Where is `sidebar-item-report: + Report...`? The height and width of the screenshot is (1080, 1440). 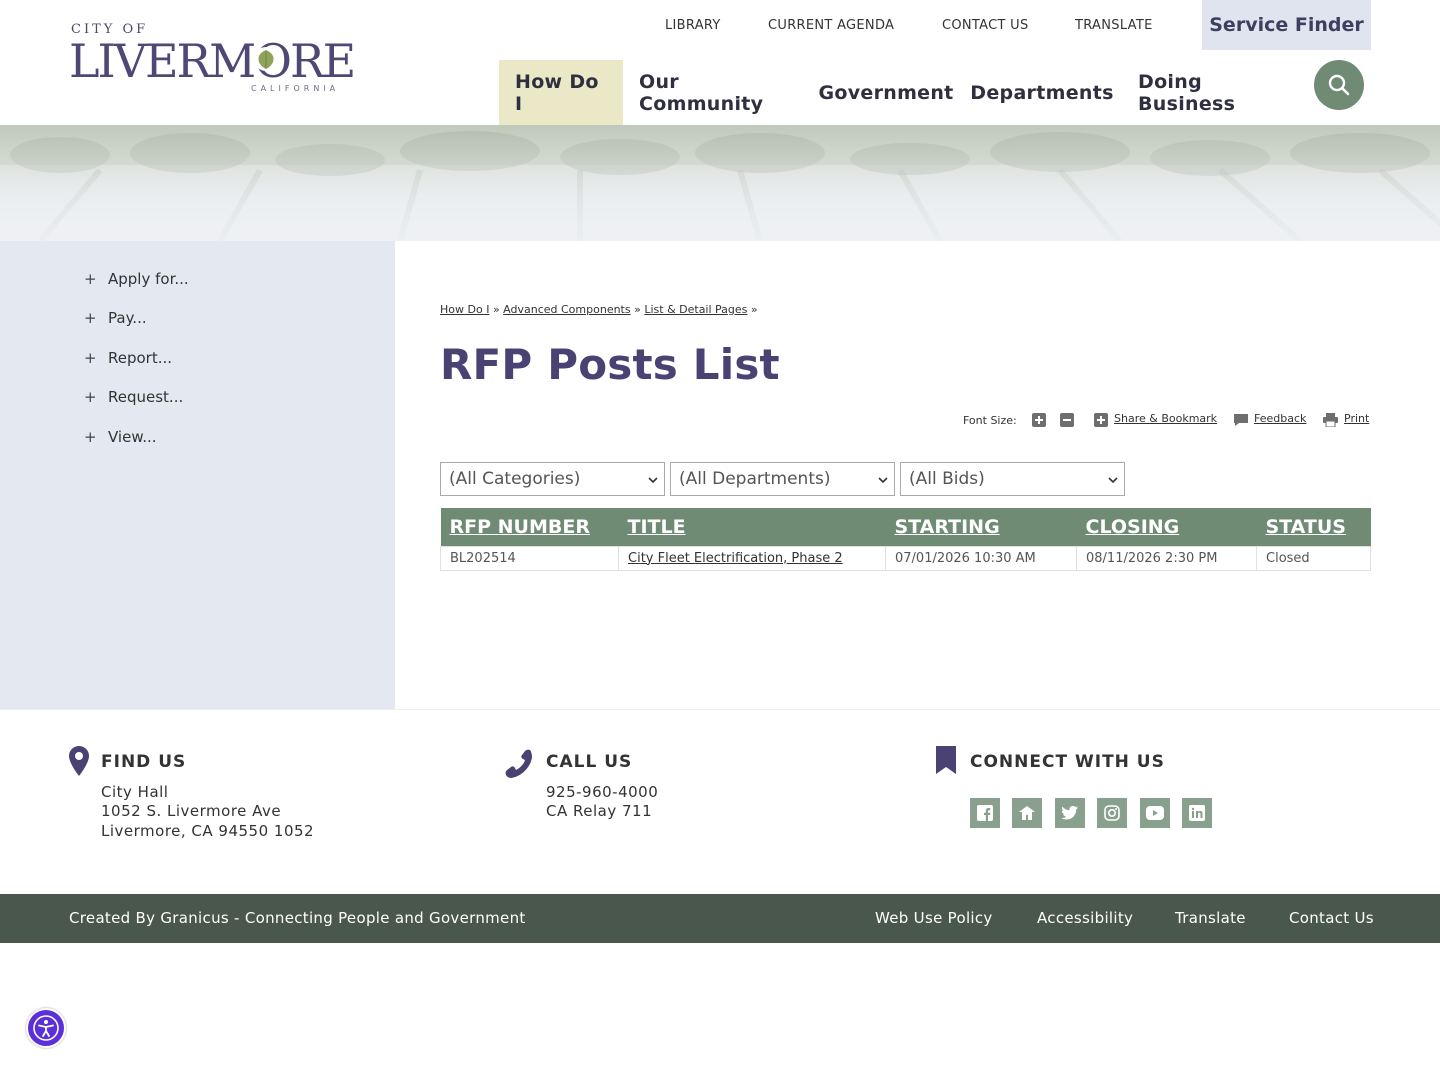
sidebar-item-report: + Report... is located at coordinates (128, 358).